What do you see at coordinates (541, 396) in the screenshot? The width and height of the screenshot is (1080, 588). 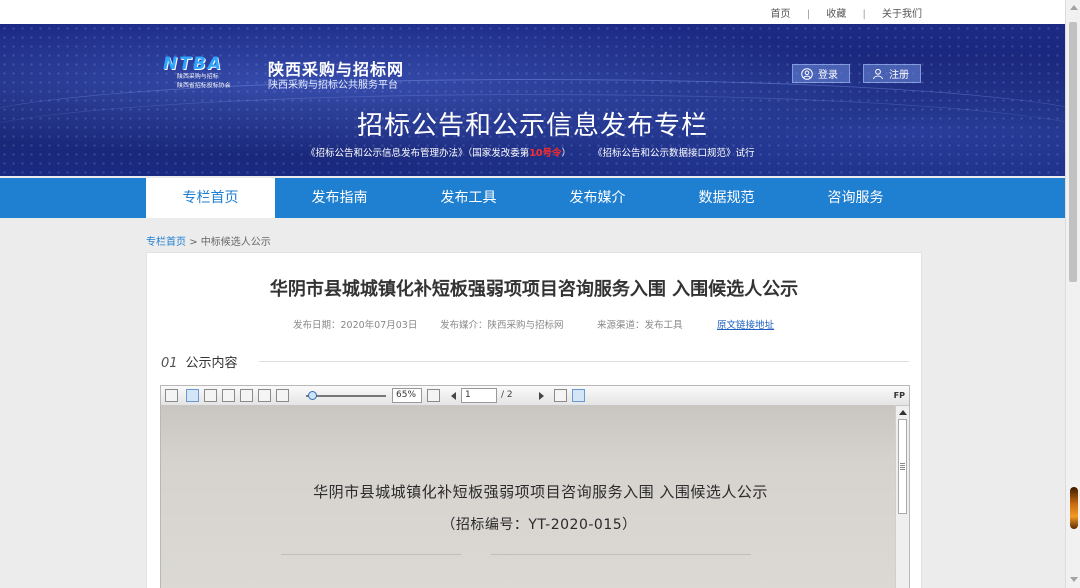 I see `next-page-icon` at bounding box center [541, 396].